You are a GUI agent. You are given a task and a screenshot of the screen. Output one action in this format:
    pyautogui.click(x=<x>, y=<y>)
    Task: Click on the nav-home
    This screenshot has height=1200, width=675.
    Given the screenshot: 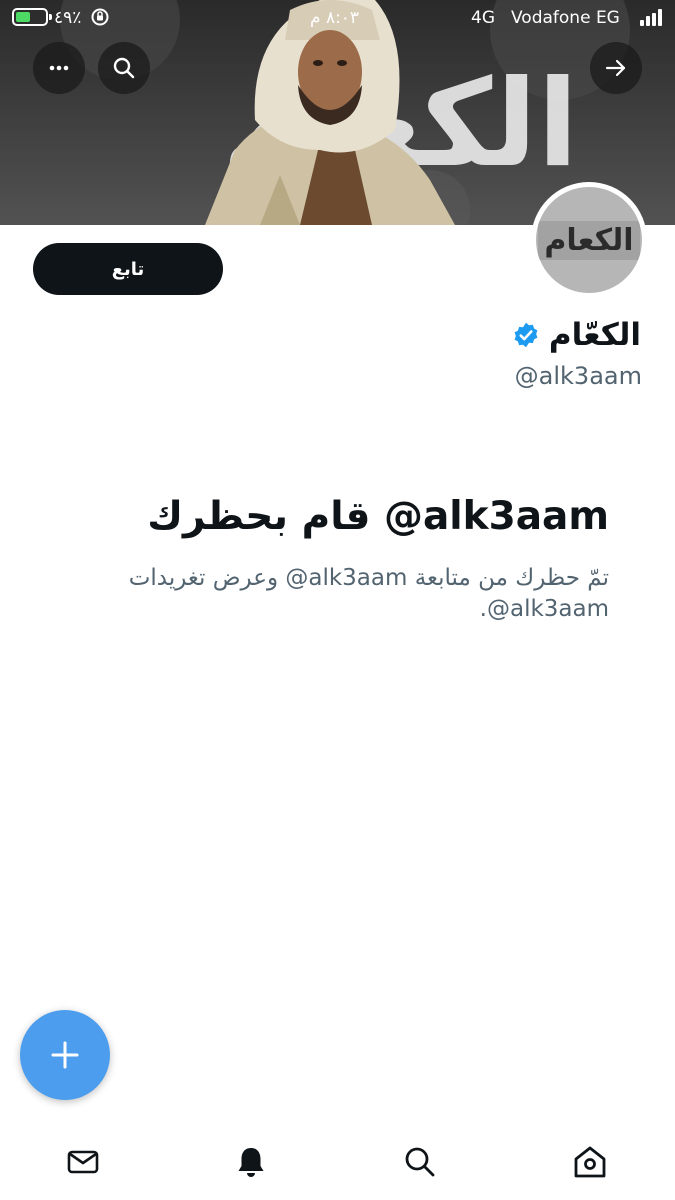 What is the action you would take?
    pyautogui.click(x=590, y=1162)
    